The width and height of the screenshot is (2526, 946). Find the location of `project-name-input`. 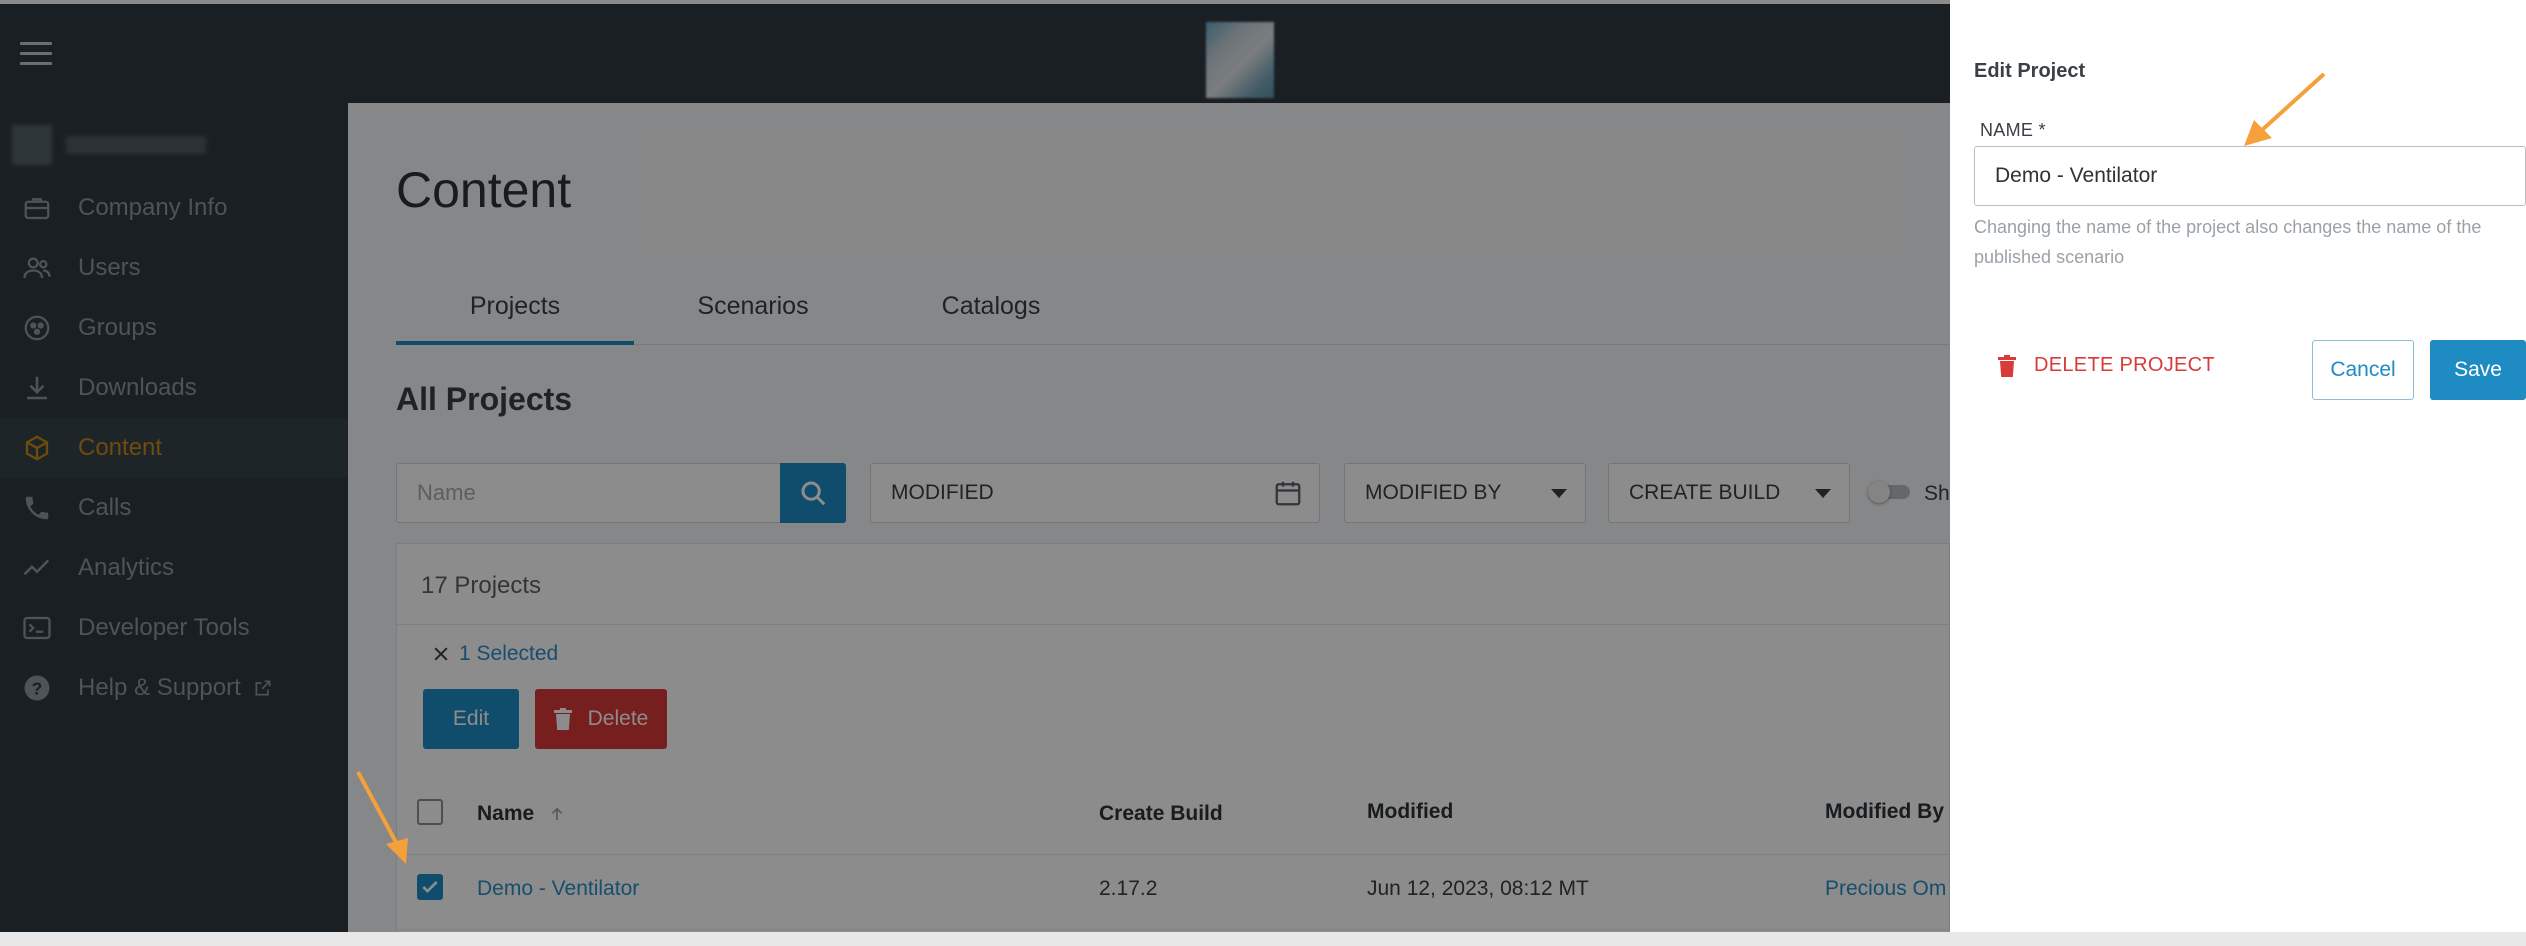

project-name-input is located at coordinates (2250, 176).